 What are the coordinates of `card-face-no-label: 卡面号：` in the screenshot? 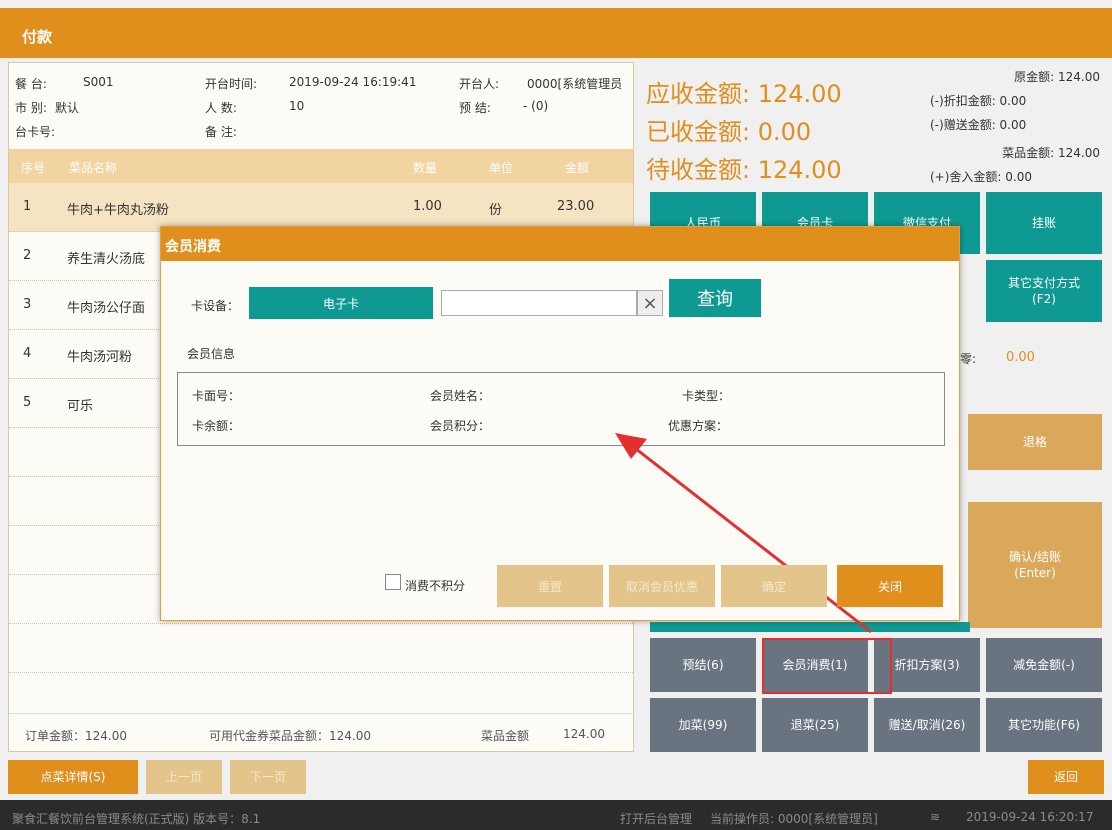 It's located at (216, 396).